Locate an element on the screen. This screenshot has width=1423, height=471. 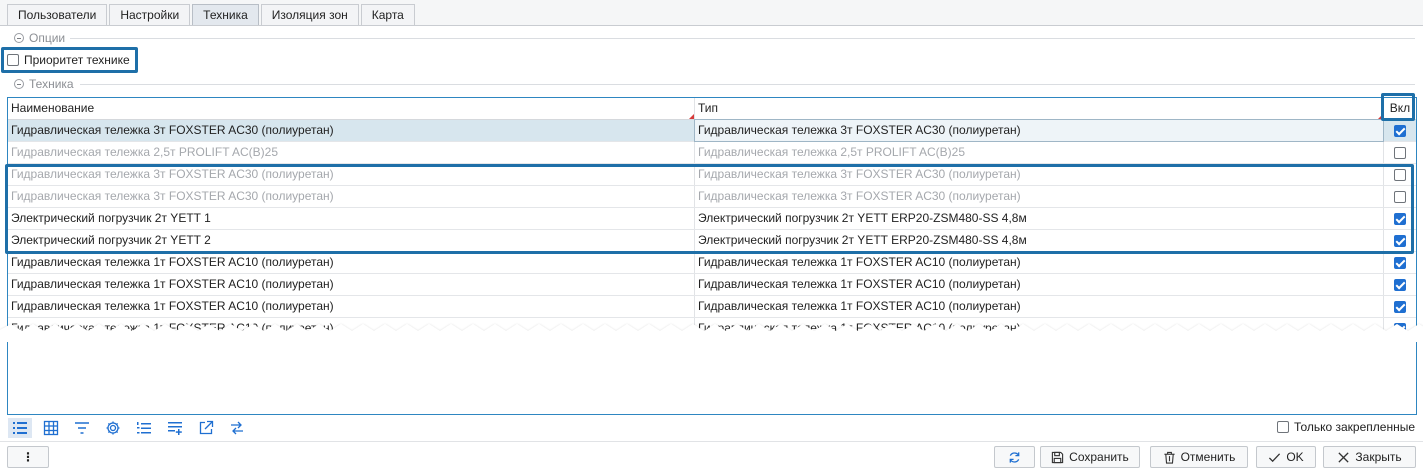
filter-icon is located at coordinates (82, 428).